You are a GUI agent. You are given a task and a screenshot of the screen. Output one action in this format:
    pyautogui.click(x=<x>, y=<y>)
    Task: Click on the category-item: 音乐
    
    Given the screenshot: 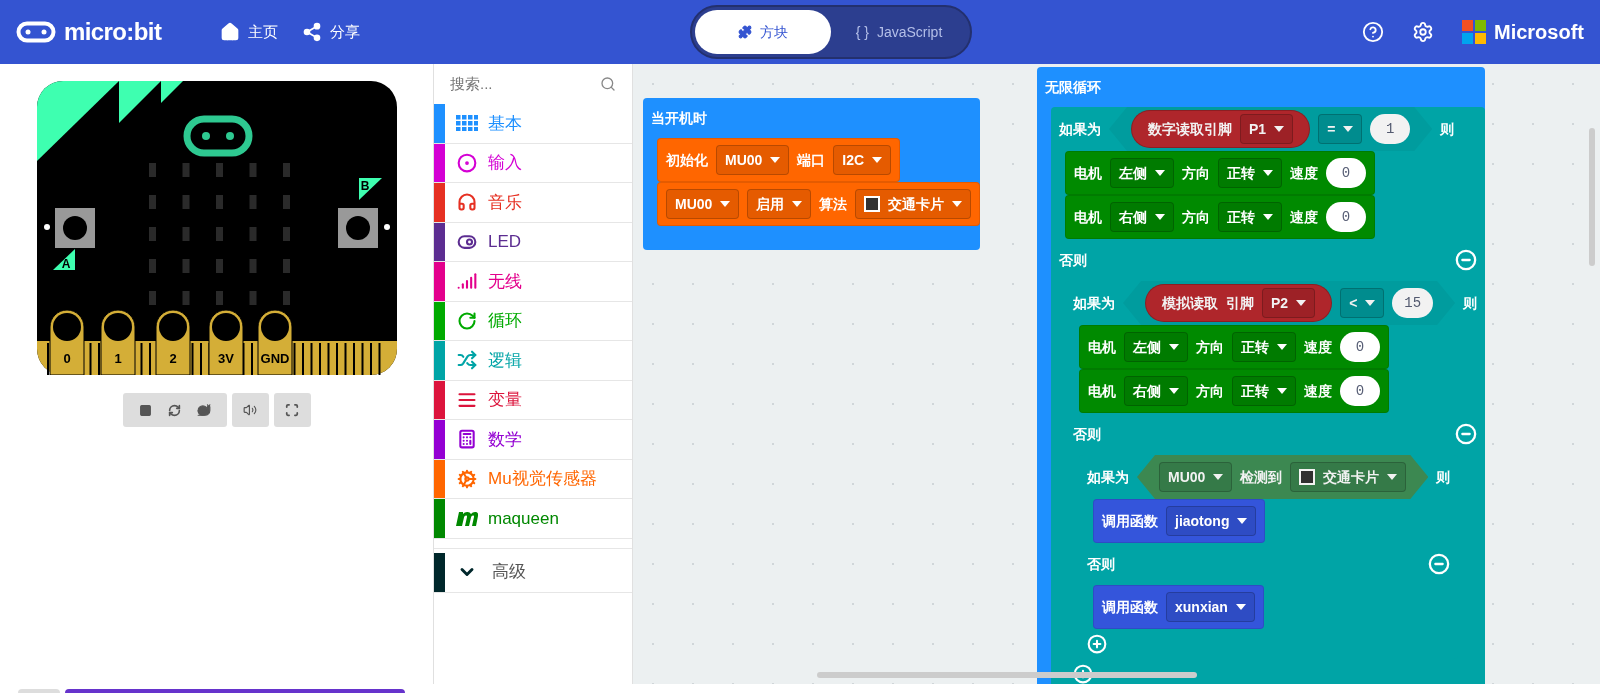 What is the action you would take?
    pyautogui.click(x=533, y=203)
    